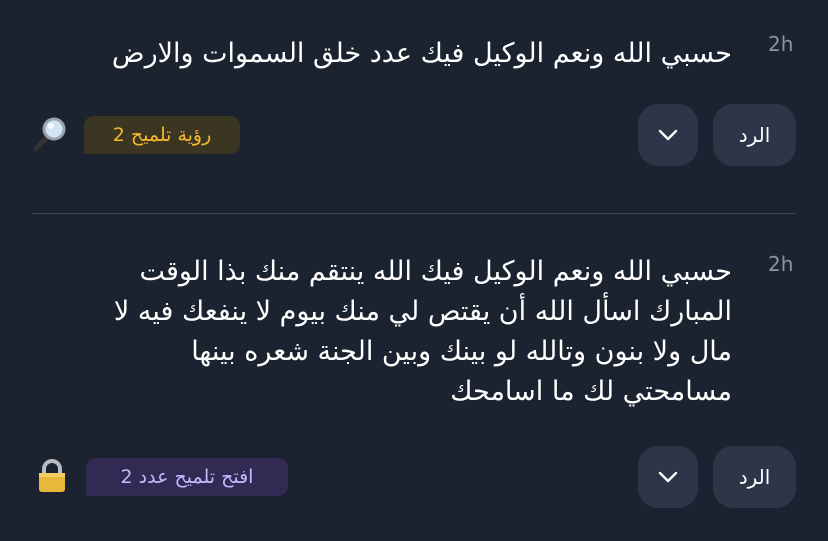 This screenshot has height=541, width=828. I want to click on hint-label: رؤية تلميح 2, so click(162, 135).